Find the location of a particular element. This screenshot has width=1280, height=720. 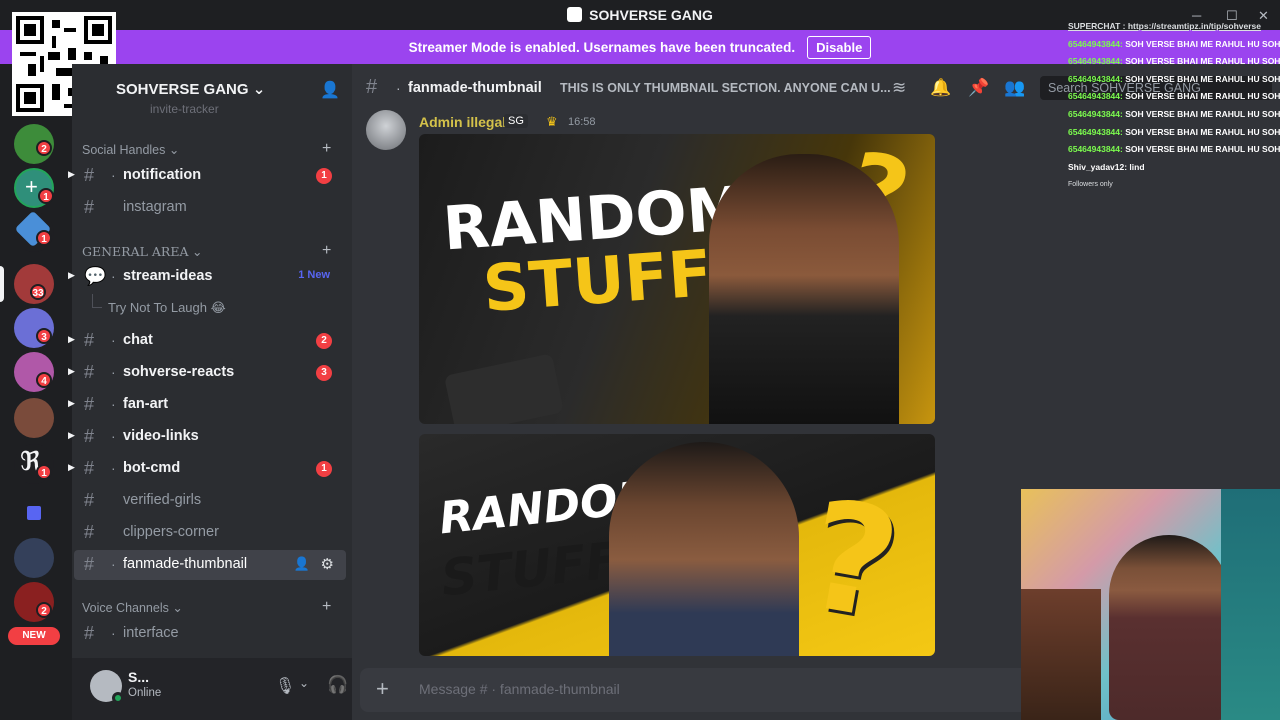

overlay-footer: Followers only is located at coordinates (1090, 185).